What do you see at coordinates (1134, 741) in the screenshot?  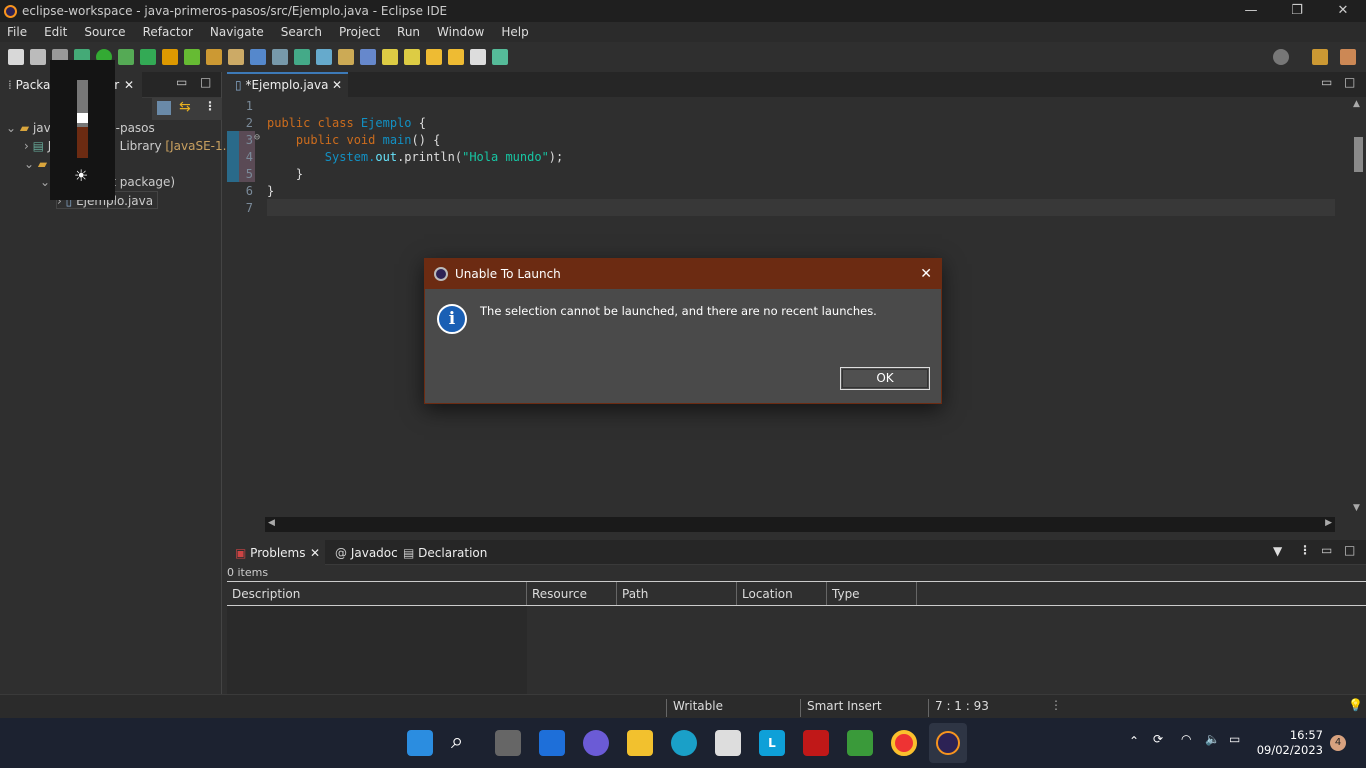 I see `show-hidden-icons: ⌃` at bounding box center [1134, 741].